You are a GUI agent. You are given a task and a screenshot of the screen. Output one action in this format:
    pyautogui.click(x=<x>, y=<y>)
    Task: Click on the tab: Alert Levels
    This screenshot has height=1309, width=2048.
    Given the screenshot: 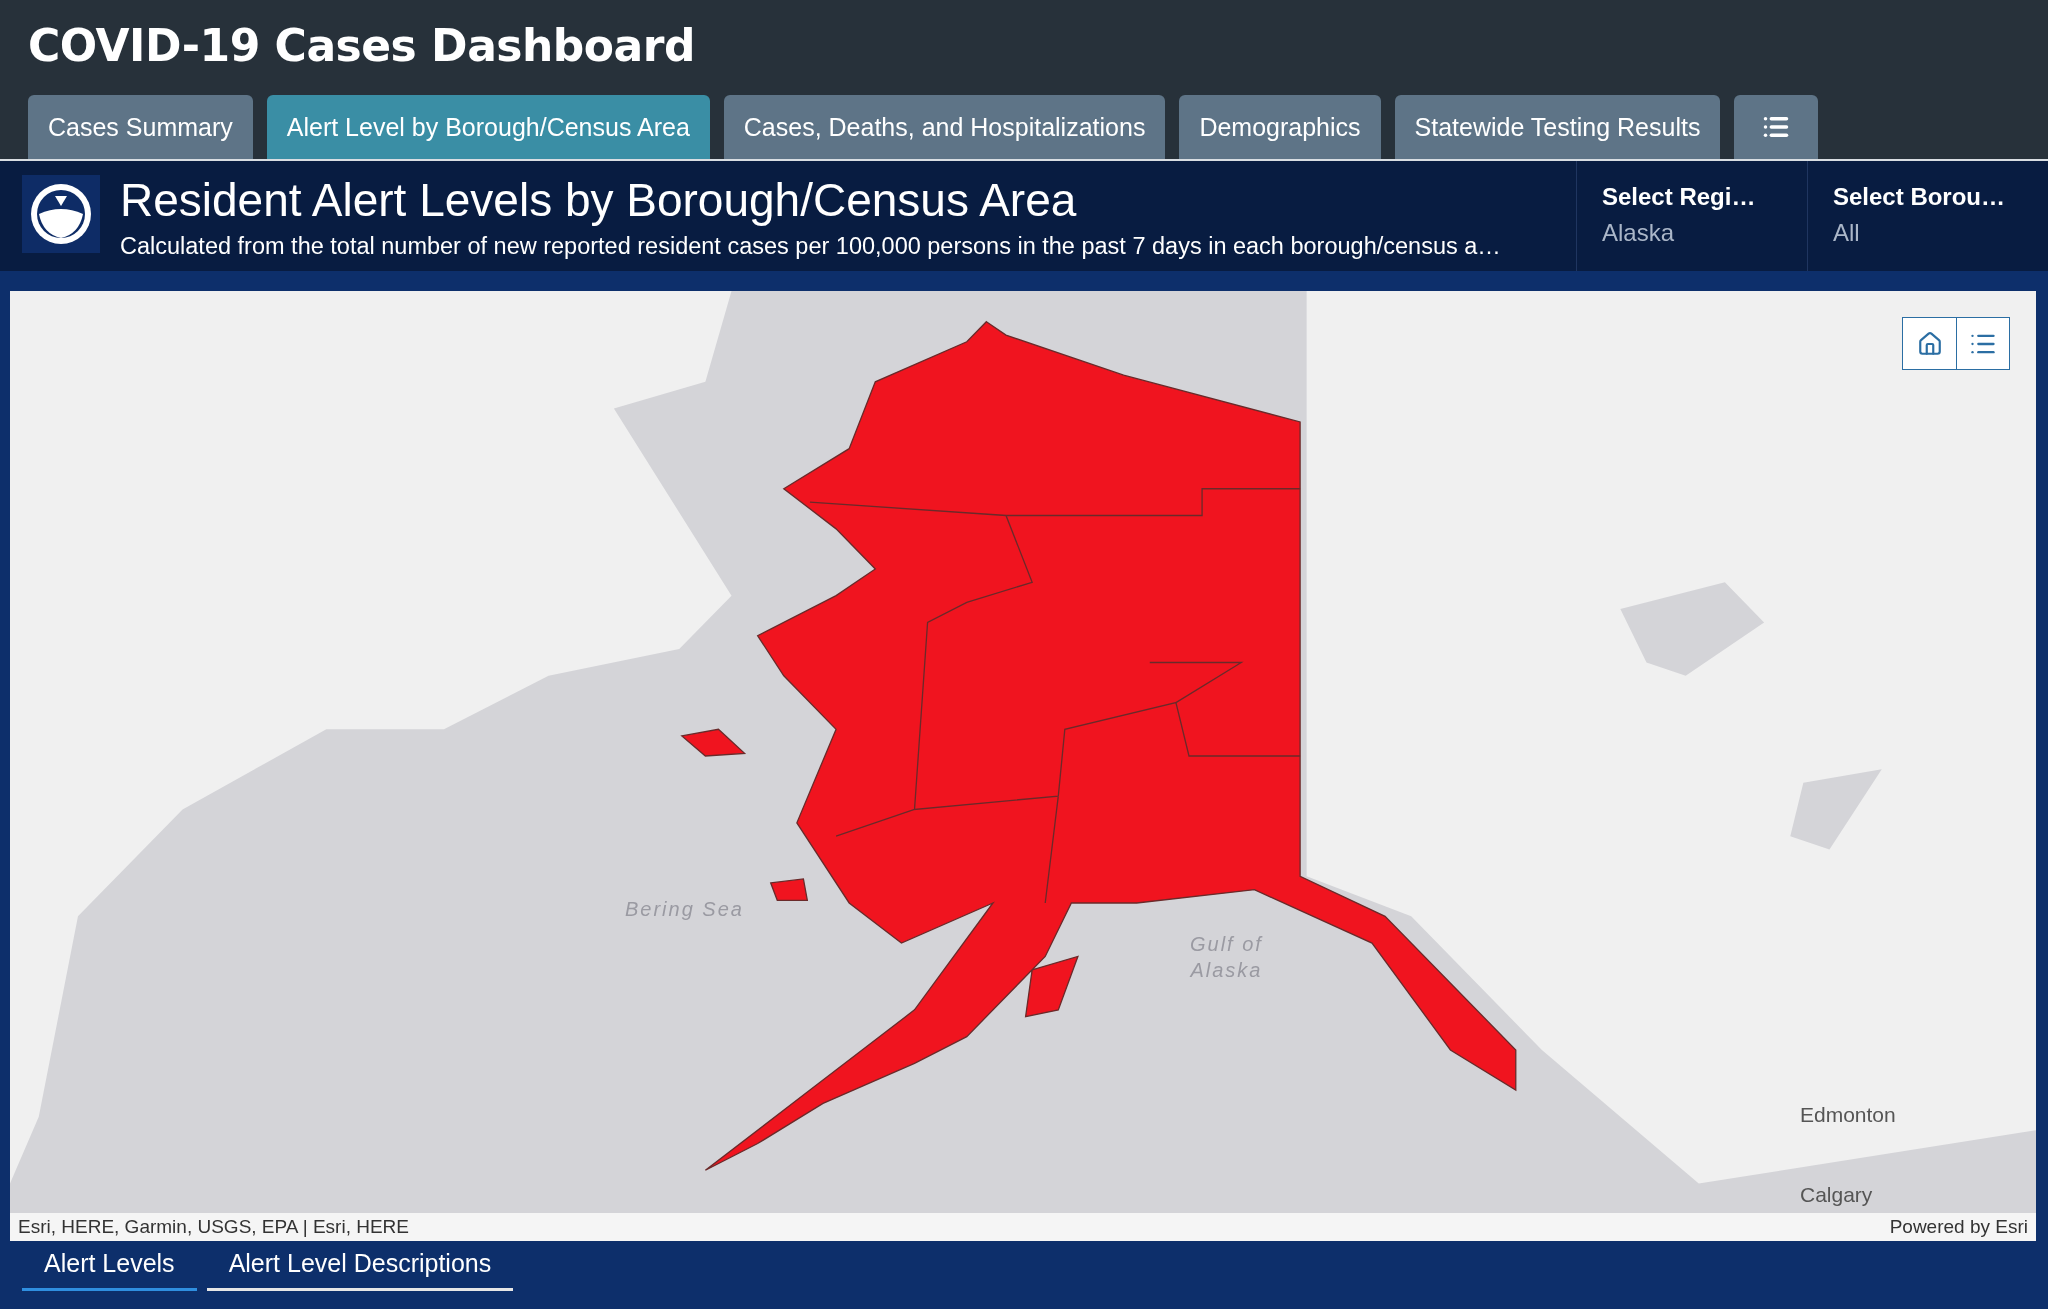 What is the action you would take?
    pyautogui.click(x=109, y=1266)
    